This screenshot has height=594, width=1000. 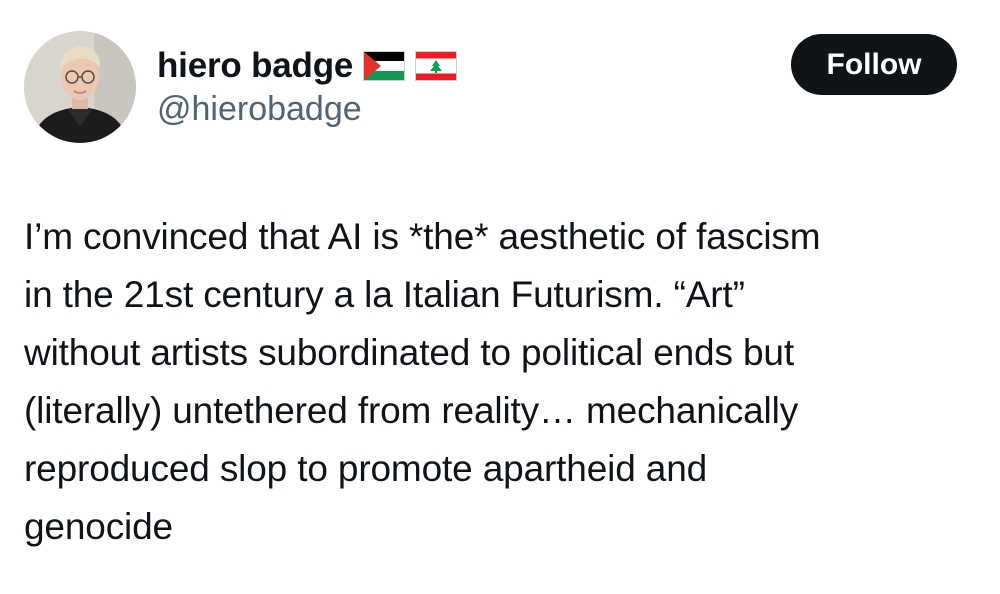 What do you see at coordinates (366, 468) in the screenshot?
I see `tweet-line: reproduced slop to promote apartheid and` at bounding box center [366, 468].